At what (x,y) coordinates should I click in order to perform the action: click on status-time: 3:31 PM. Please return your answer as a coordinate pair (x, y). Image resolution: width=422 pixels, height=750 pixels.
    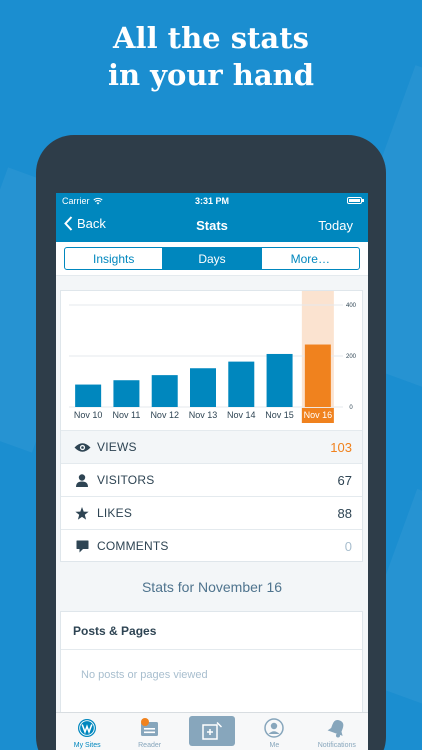
    Looking at the image, I should click on (211, 200).